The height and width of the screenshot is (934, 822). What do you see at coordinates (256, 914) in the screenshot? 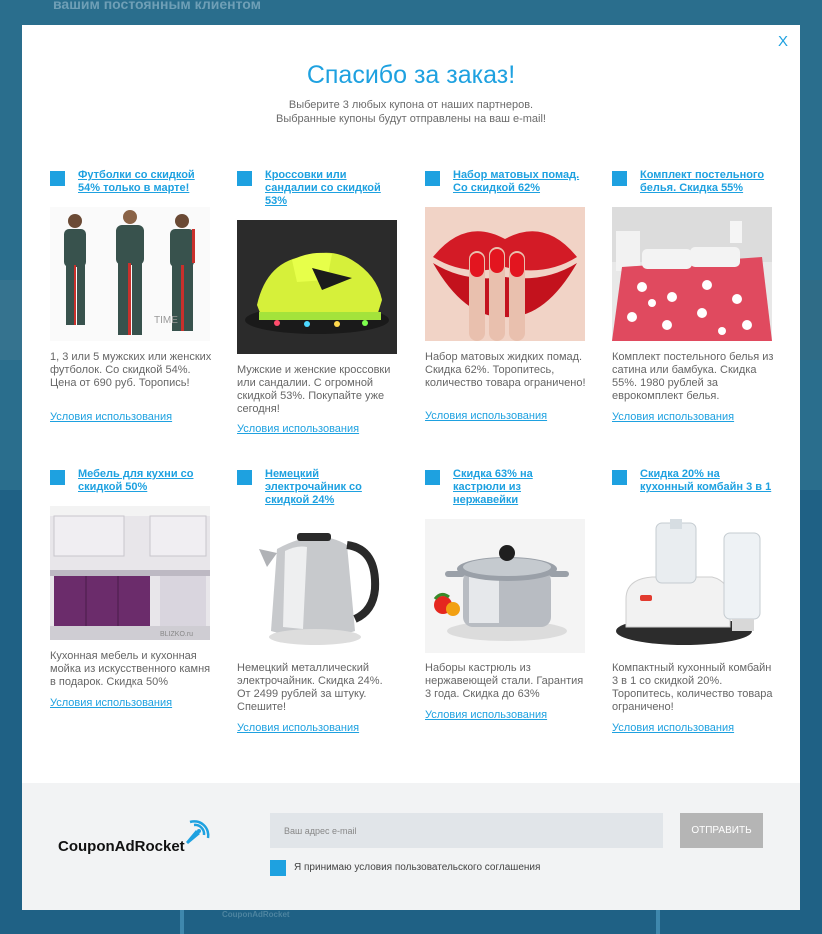
I see `background-logo-text: CouponAdRocket` at bounding box center [256, 914].